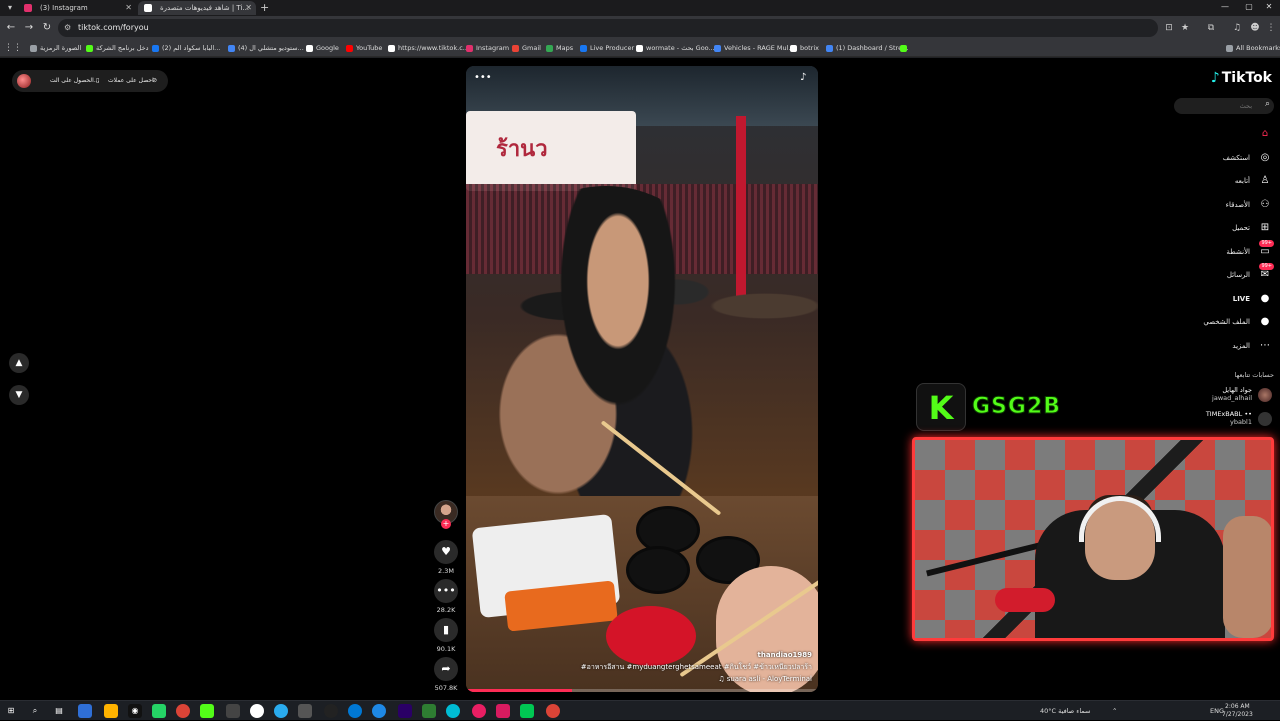 This screenshot has width=1280, height=721. What do you see at coordinates (607, 48) in the screenshot?
I see `bookmark-item: Live Producer` at bounding box center [607, 48].